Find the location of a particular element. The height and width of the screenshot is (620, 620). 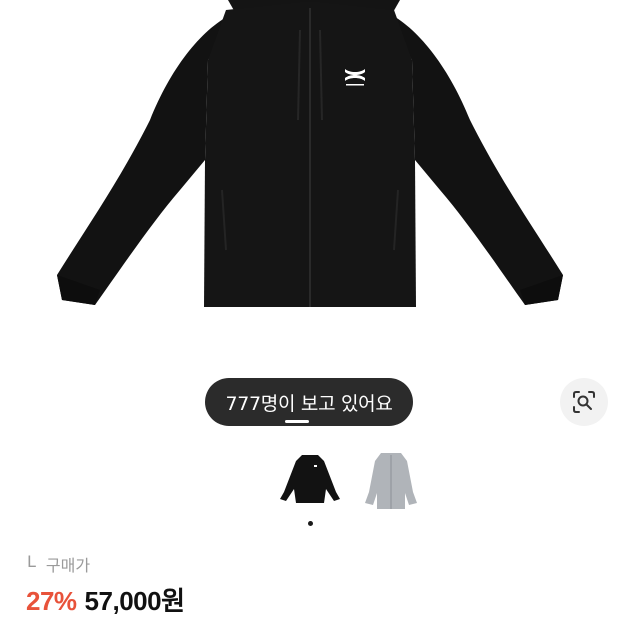

thumbnail-gray-jacket is located at coordinates (391, 481).